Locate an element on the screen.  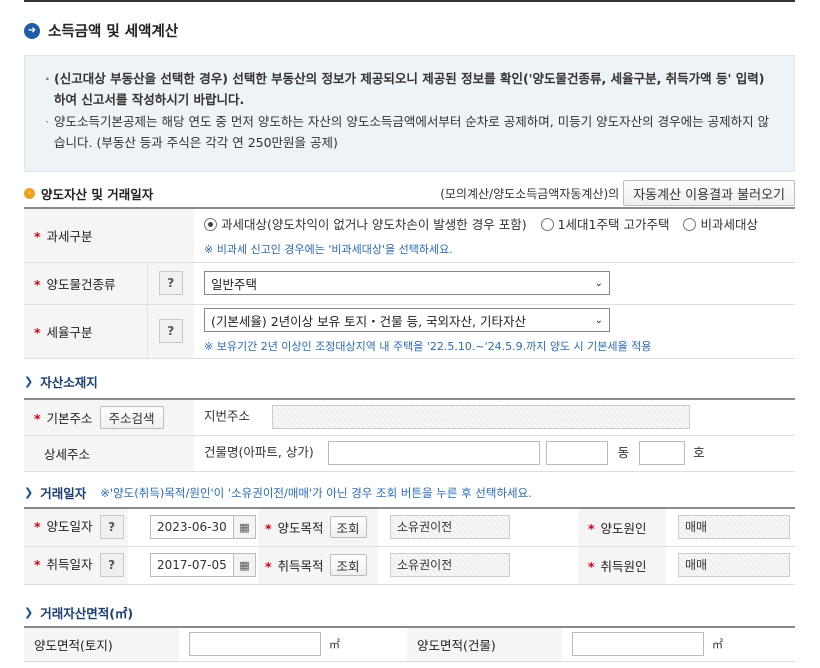
property-type-help-button: ? is located at coordinates (170, 283).